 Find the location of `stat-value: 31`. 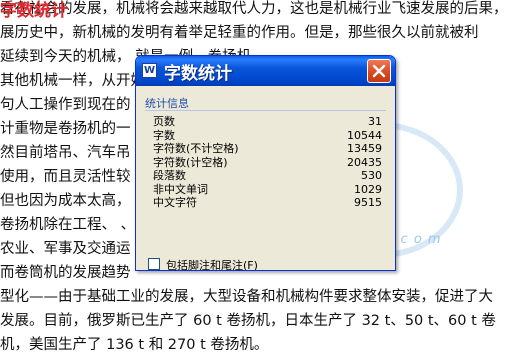

stat-value: 31 is located at coordinates (375, 121).